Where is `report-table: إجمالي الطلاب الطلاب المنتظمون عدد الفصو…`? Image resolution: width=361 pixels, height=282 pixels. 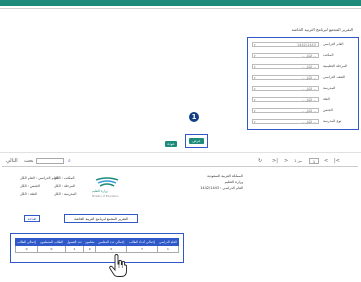
report-table: إجمالي الطلاب الطلاب المنتظمون عدد الفصو… is located at coordinates (97, 245).